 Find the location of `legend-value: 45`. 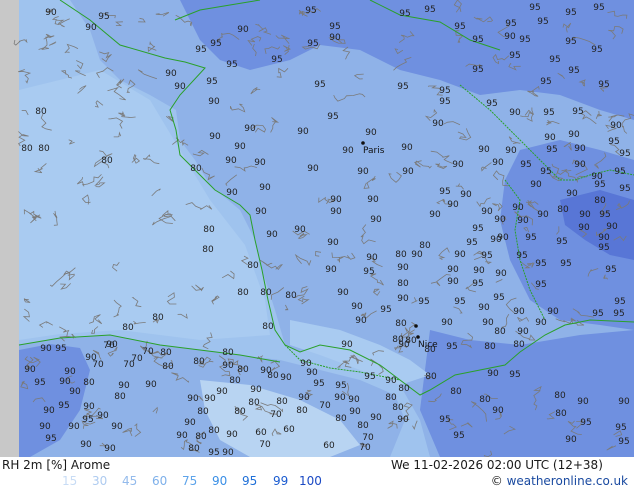

legend-value: 45 is located at coordinates (130, 481).